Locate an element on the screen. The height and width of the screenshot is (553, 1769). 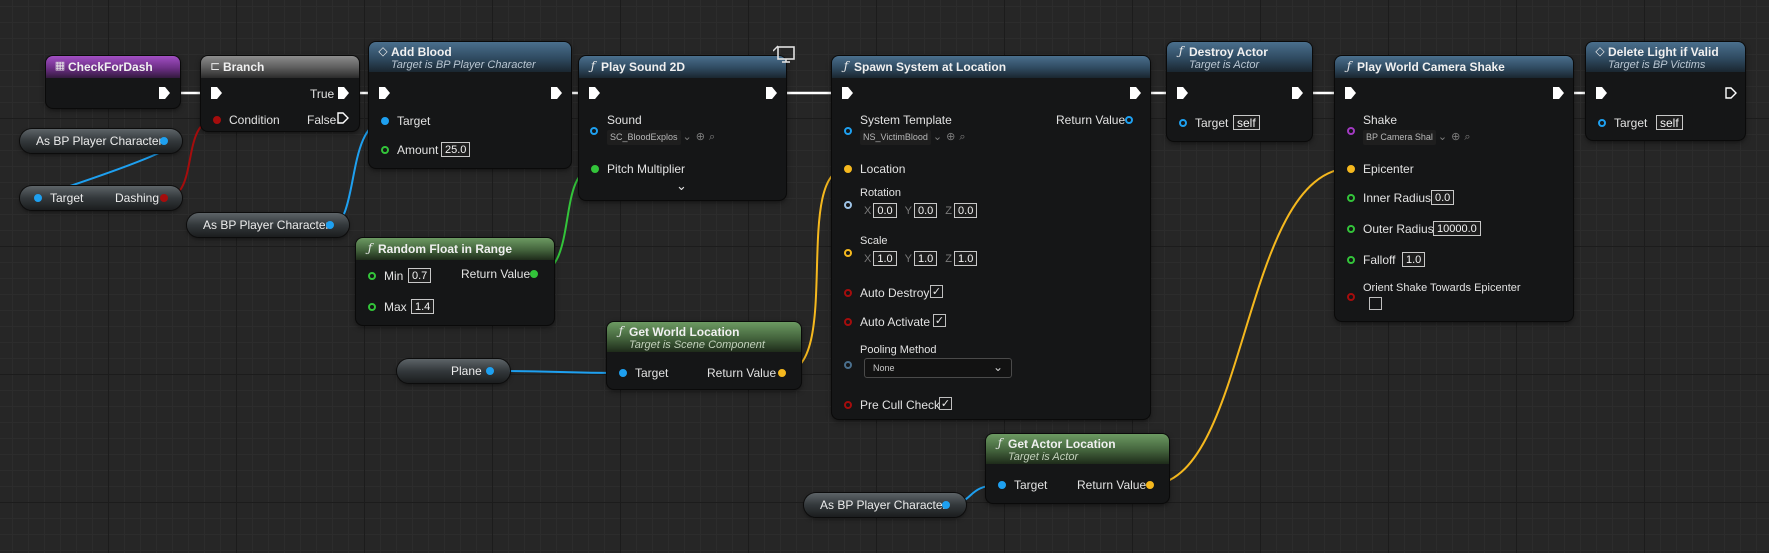
pre-cull-check-pin is located at coordinates (848, 405).